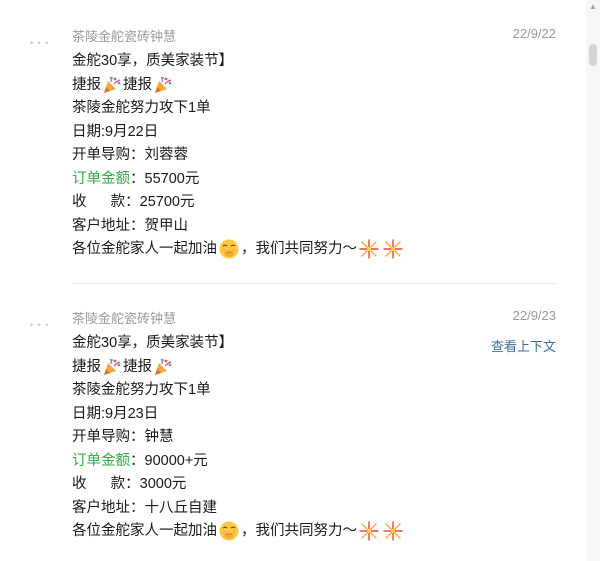 This screenshot has height=561, width=600. Describe the element at coordinates (534, 33) in the screenshot. I see `message-date: 22/9/22` at that location.